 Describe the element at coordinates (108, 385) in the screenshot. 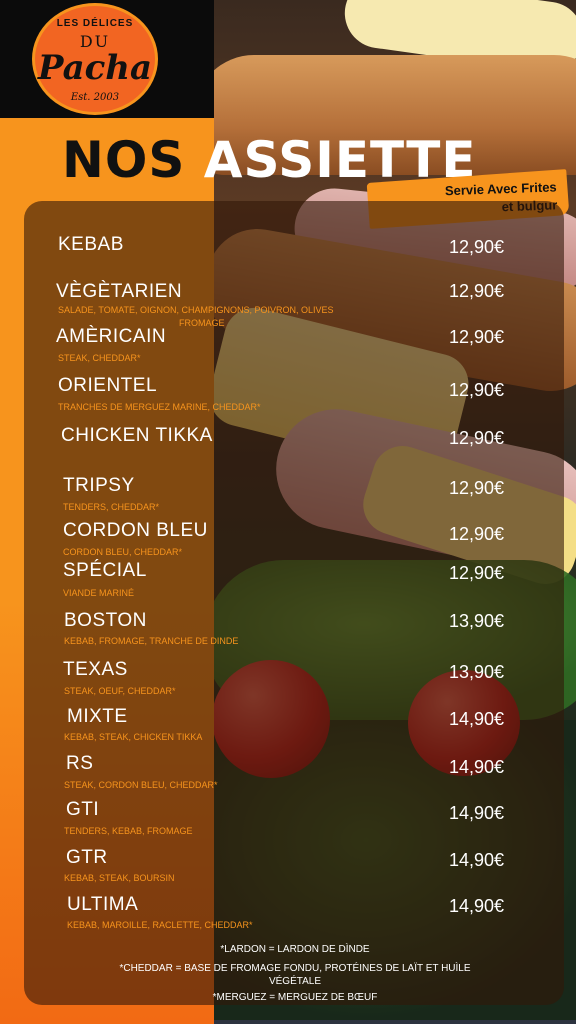

I see `item-name: ORIENTEL` at that location.